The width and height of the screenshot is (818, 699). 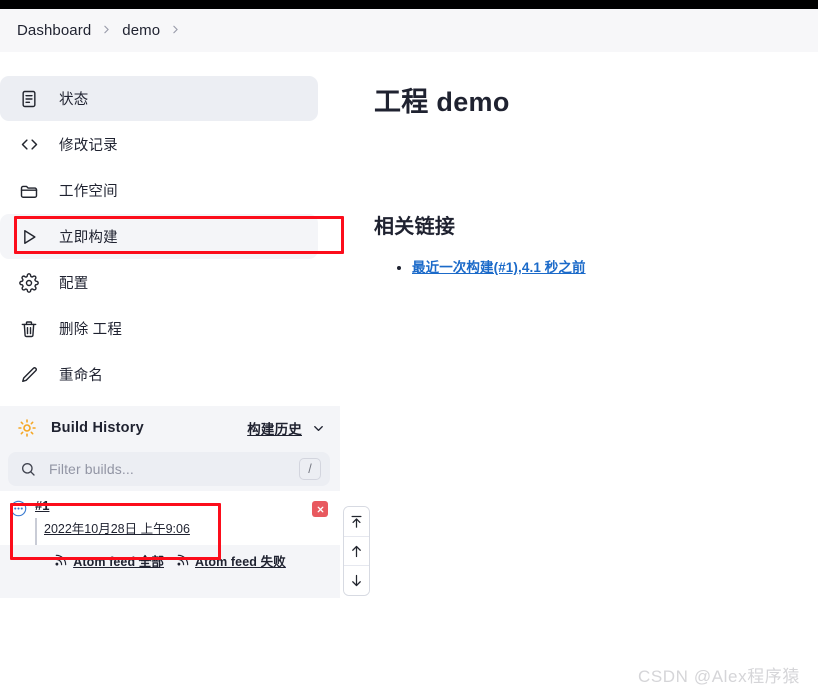 I want to click on search-icon, so click(x=28, y=469).